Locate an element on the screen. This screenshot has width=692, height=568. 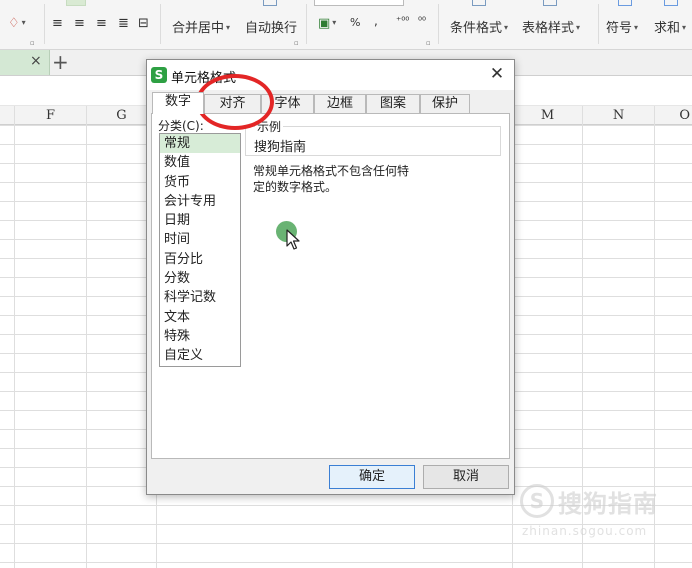
conditional-format-label: 条件格式 is located at coordinates (476, 28).